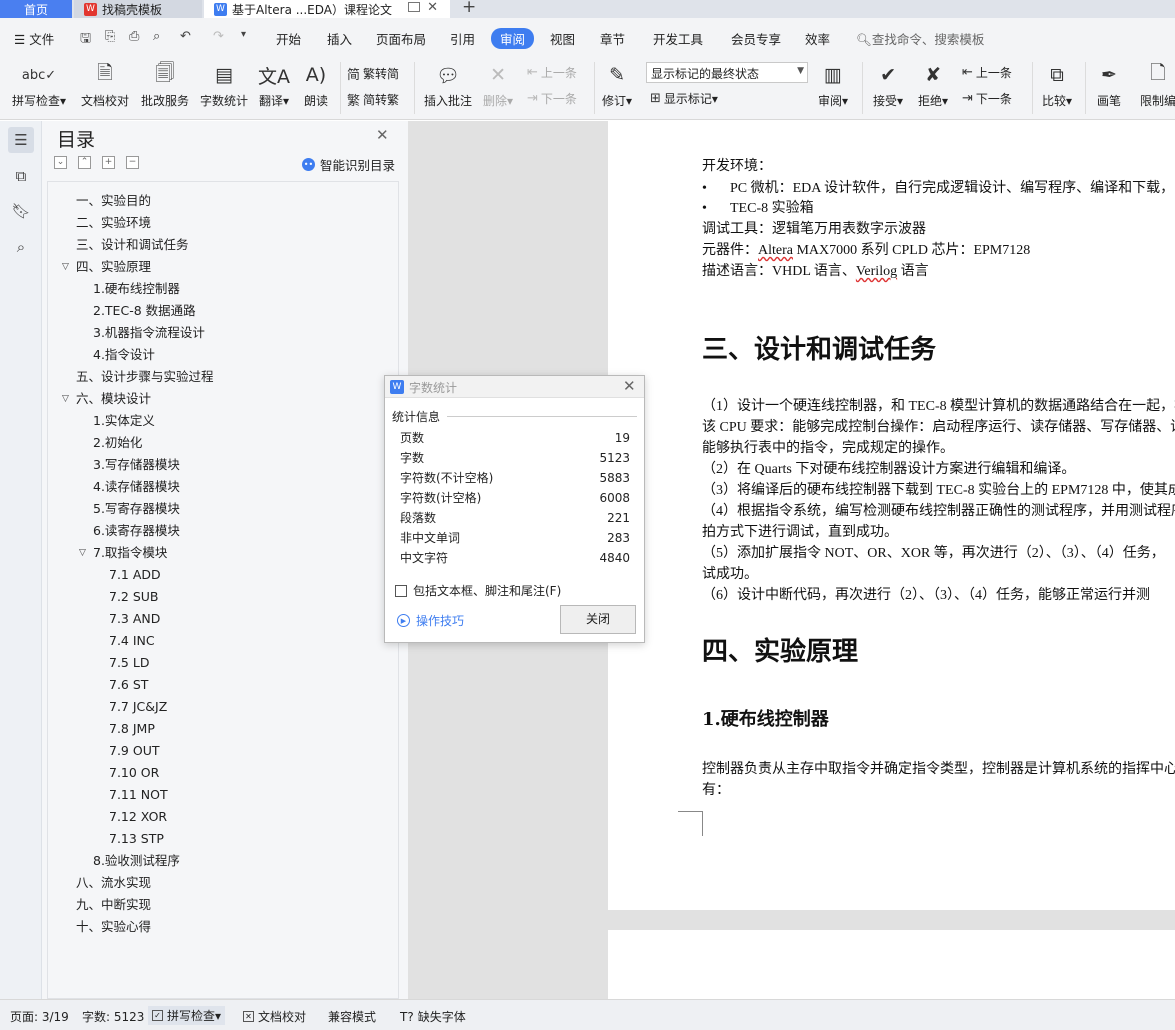 This screenshot has width=1175, height=1030. Describe the element at coordinates (39, 1016) in the screenshot. I see `page-indicator: 页面: 3/19` at that location.